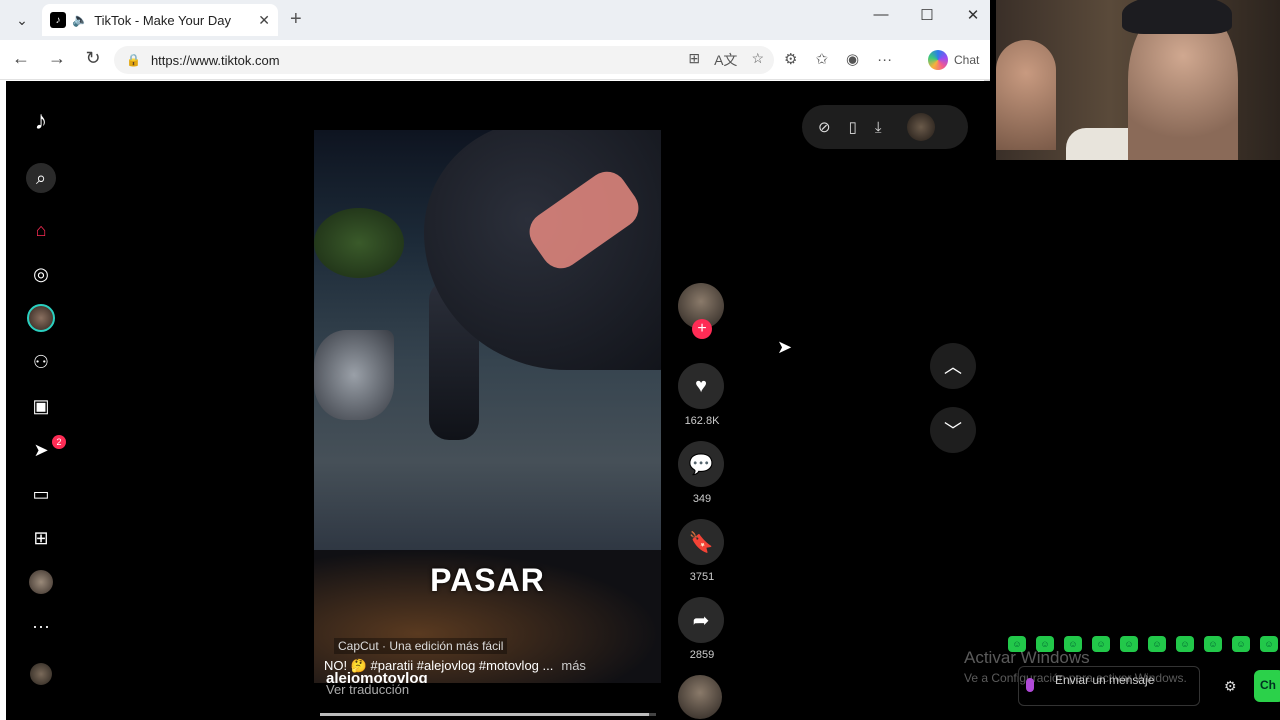 Image resolution: width=1280 pixels, height=720 pixels. I want to click on action-bar: + ♥ 162.8K 💬 349 🔖 3751 ➦ 2859, so click(702, 501).